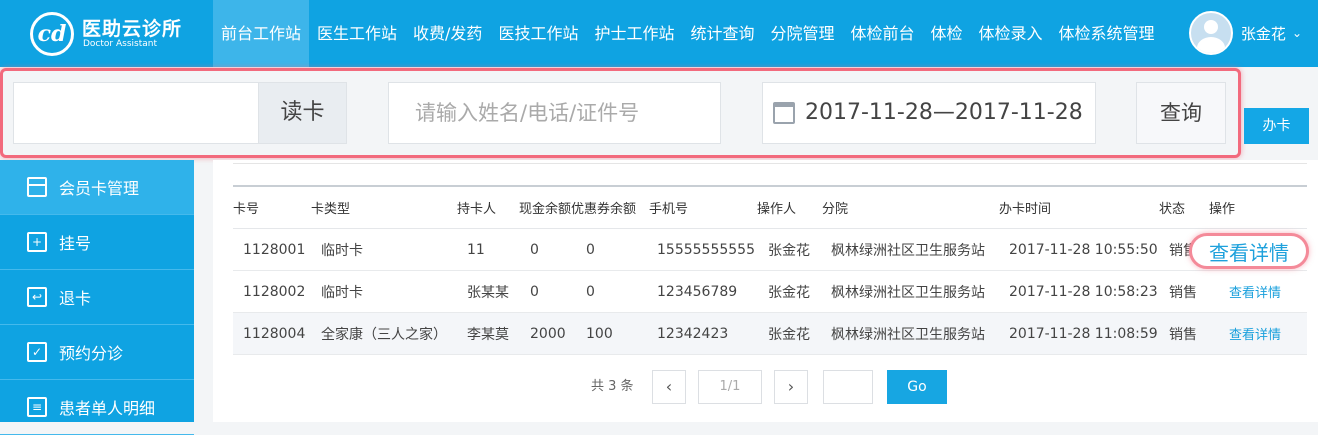 Image resolution: width=1318 pixels, height=435 pixels. Describe the element at coordinates (99, 188) in the screenshot. I see `sidebar-item-label: 会员卡管理` at that location.